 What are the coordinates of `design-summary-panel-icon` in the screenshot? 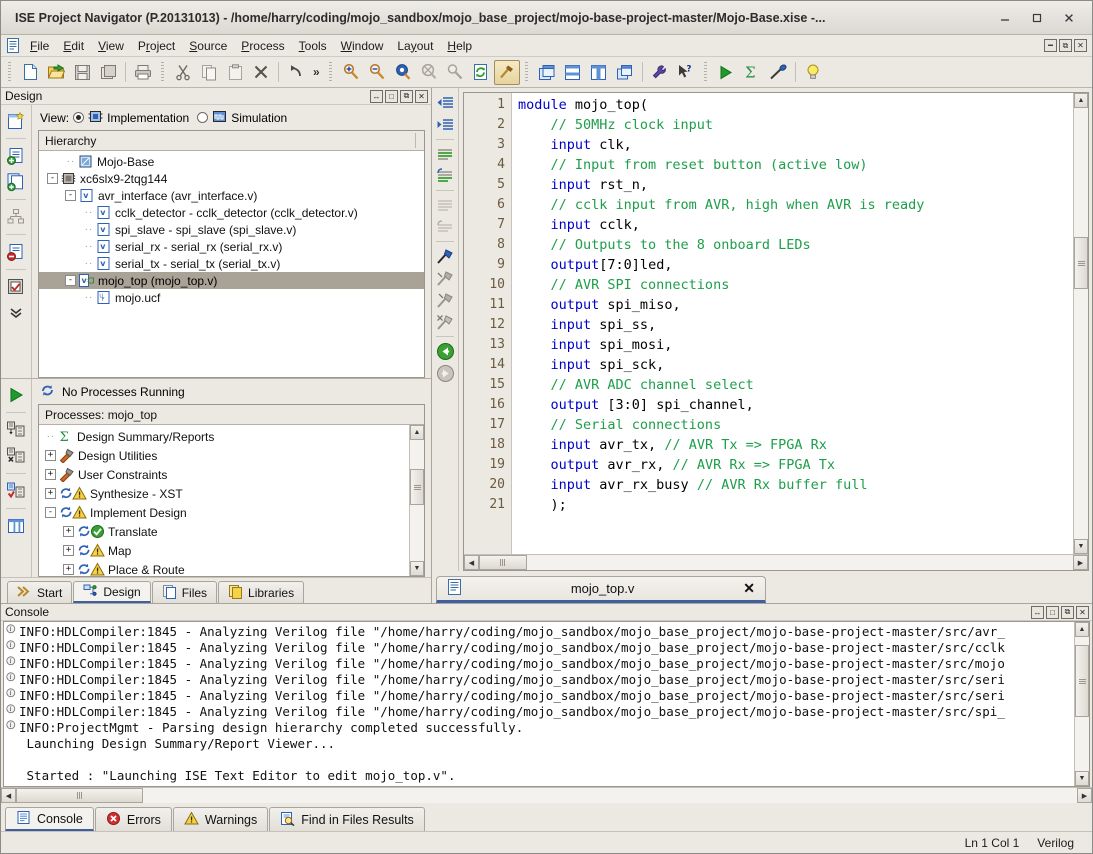 It's located at (16, 526).